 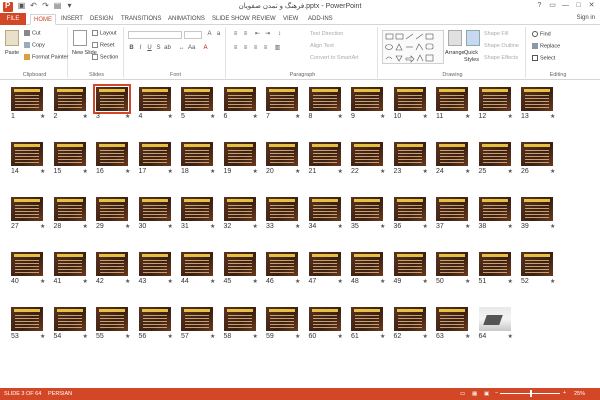 I want to click on increase-font-icon: A, so click(x=209, y=34).